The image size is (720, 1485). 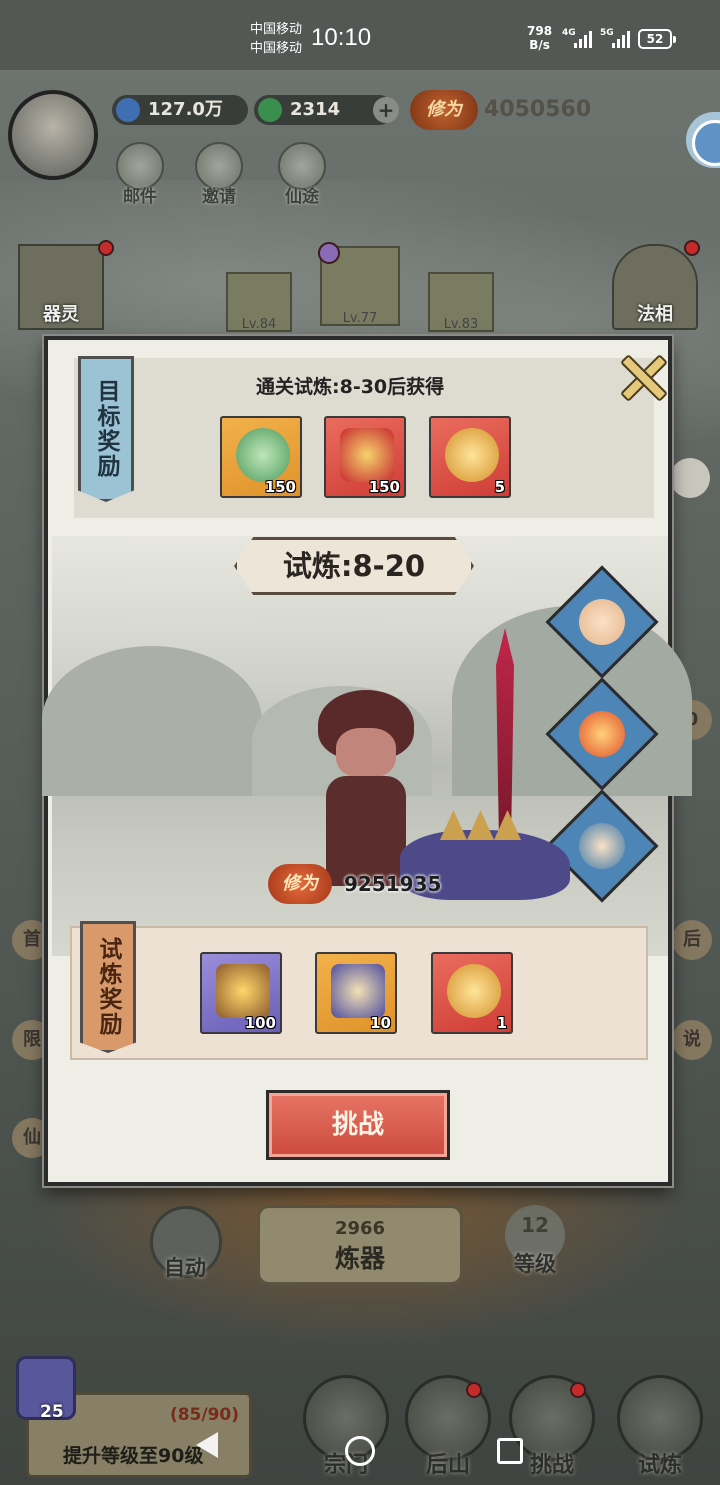 What do you see at coordinates (499, 487) in the screenshot?
I see `target-reward-qty-3: 5` at bounding box center [499, 487].